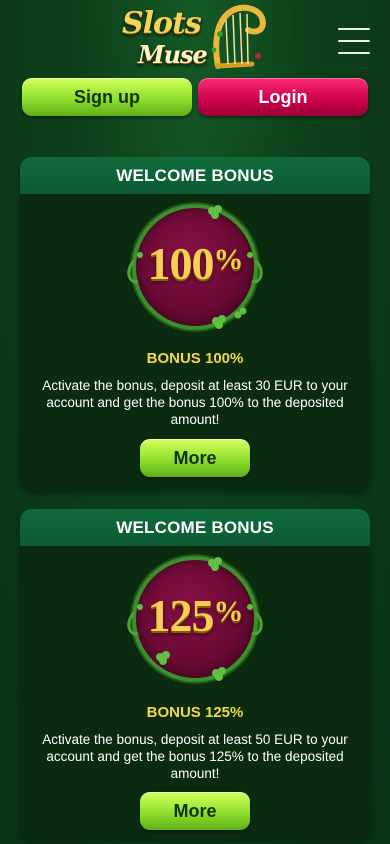  I want to click on bonus-title: BONUS 100%, so click(195, 358).